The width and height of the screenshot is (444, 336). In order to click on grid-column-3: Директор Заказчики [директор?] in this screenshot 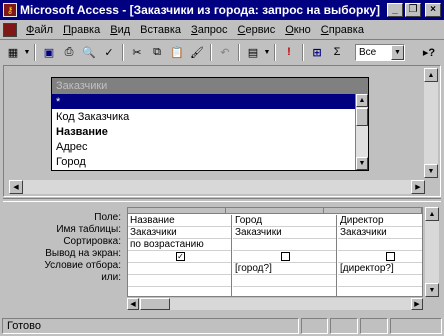, I will do `click(380, 255)`.